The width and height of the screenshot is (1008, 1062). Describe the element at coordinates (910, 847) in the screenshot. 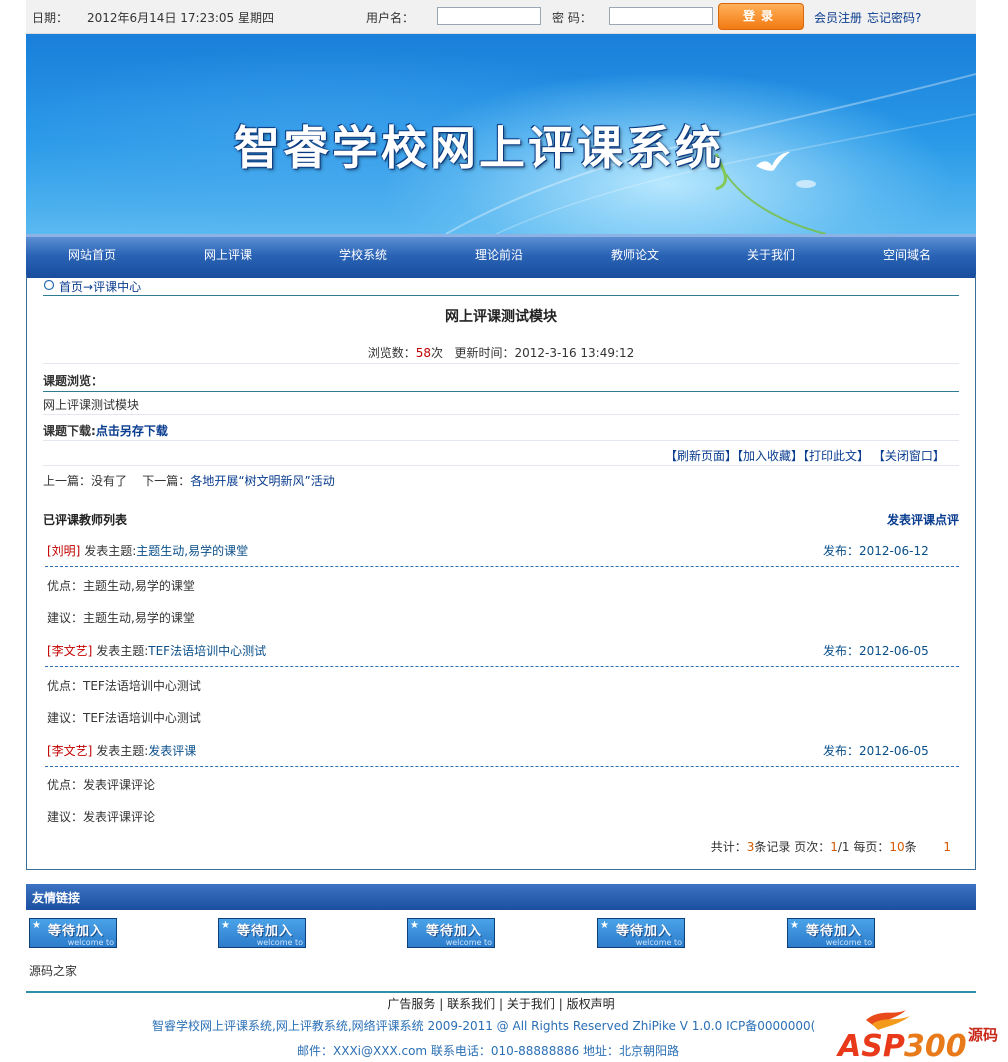

I see `per-page-unit: 条` at that location.